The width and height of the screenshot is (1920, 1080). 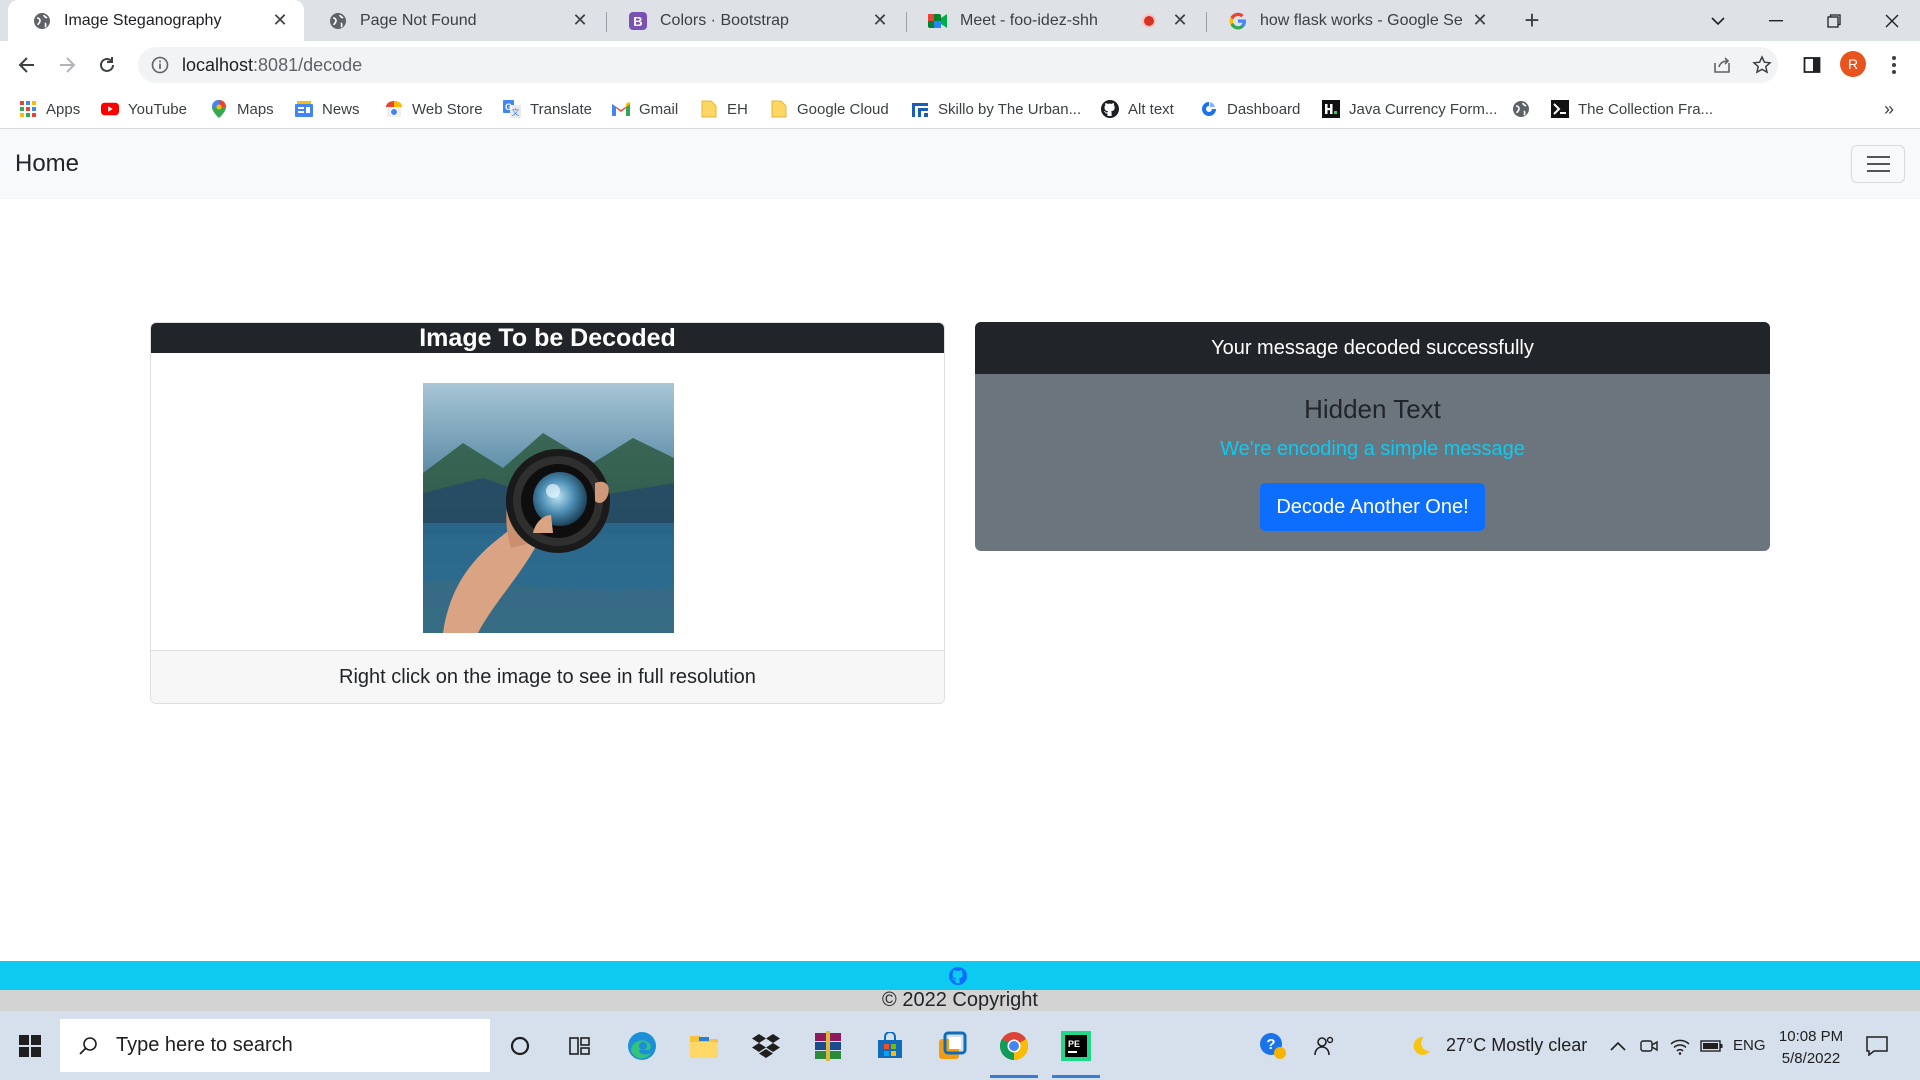 What do you see at coordinates (920, 109) in the screenshot?
I see `skillo-icon` at bounding box center [920, 109].